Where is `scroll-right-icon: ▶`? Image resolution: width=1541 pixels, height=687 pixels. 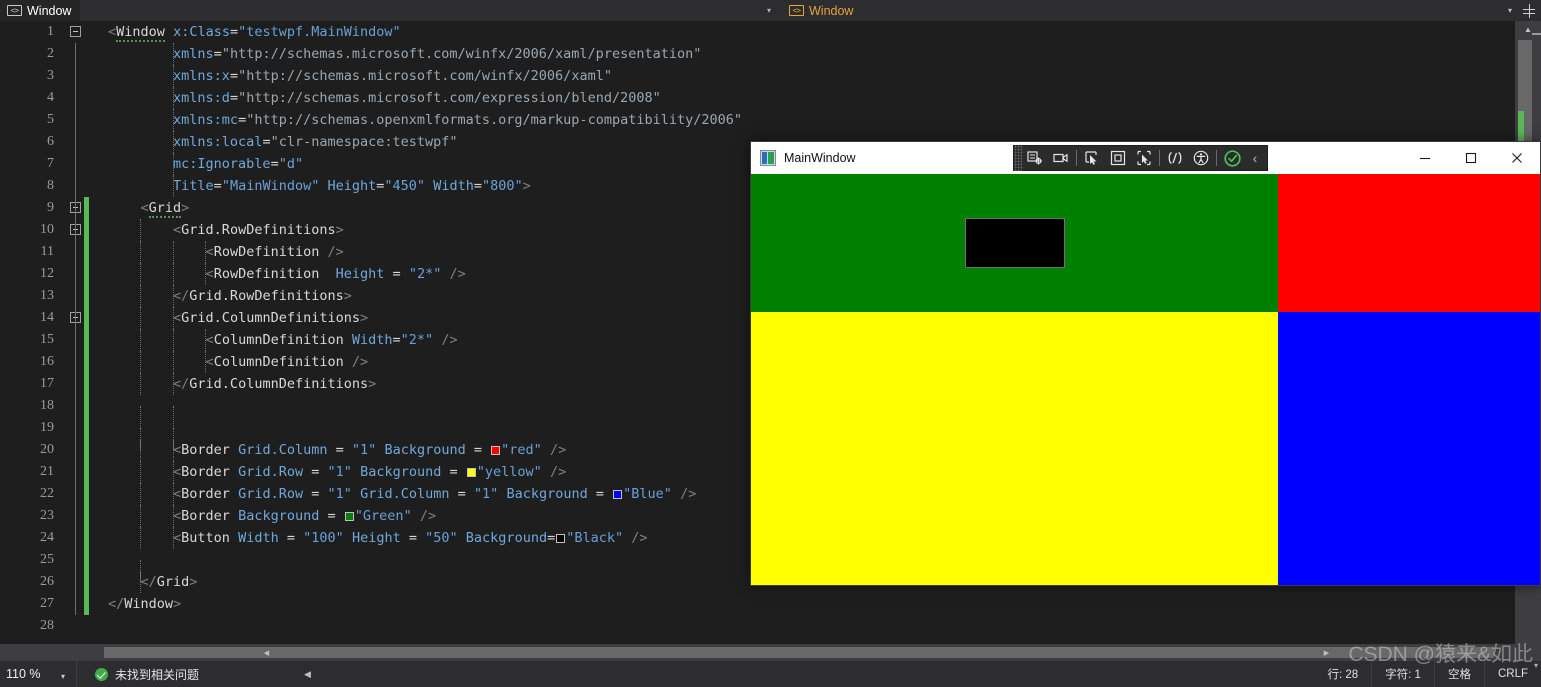
scroll-right-icon: ▶ is located at coordinates (1326, 652).